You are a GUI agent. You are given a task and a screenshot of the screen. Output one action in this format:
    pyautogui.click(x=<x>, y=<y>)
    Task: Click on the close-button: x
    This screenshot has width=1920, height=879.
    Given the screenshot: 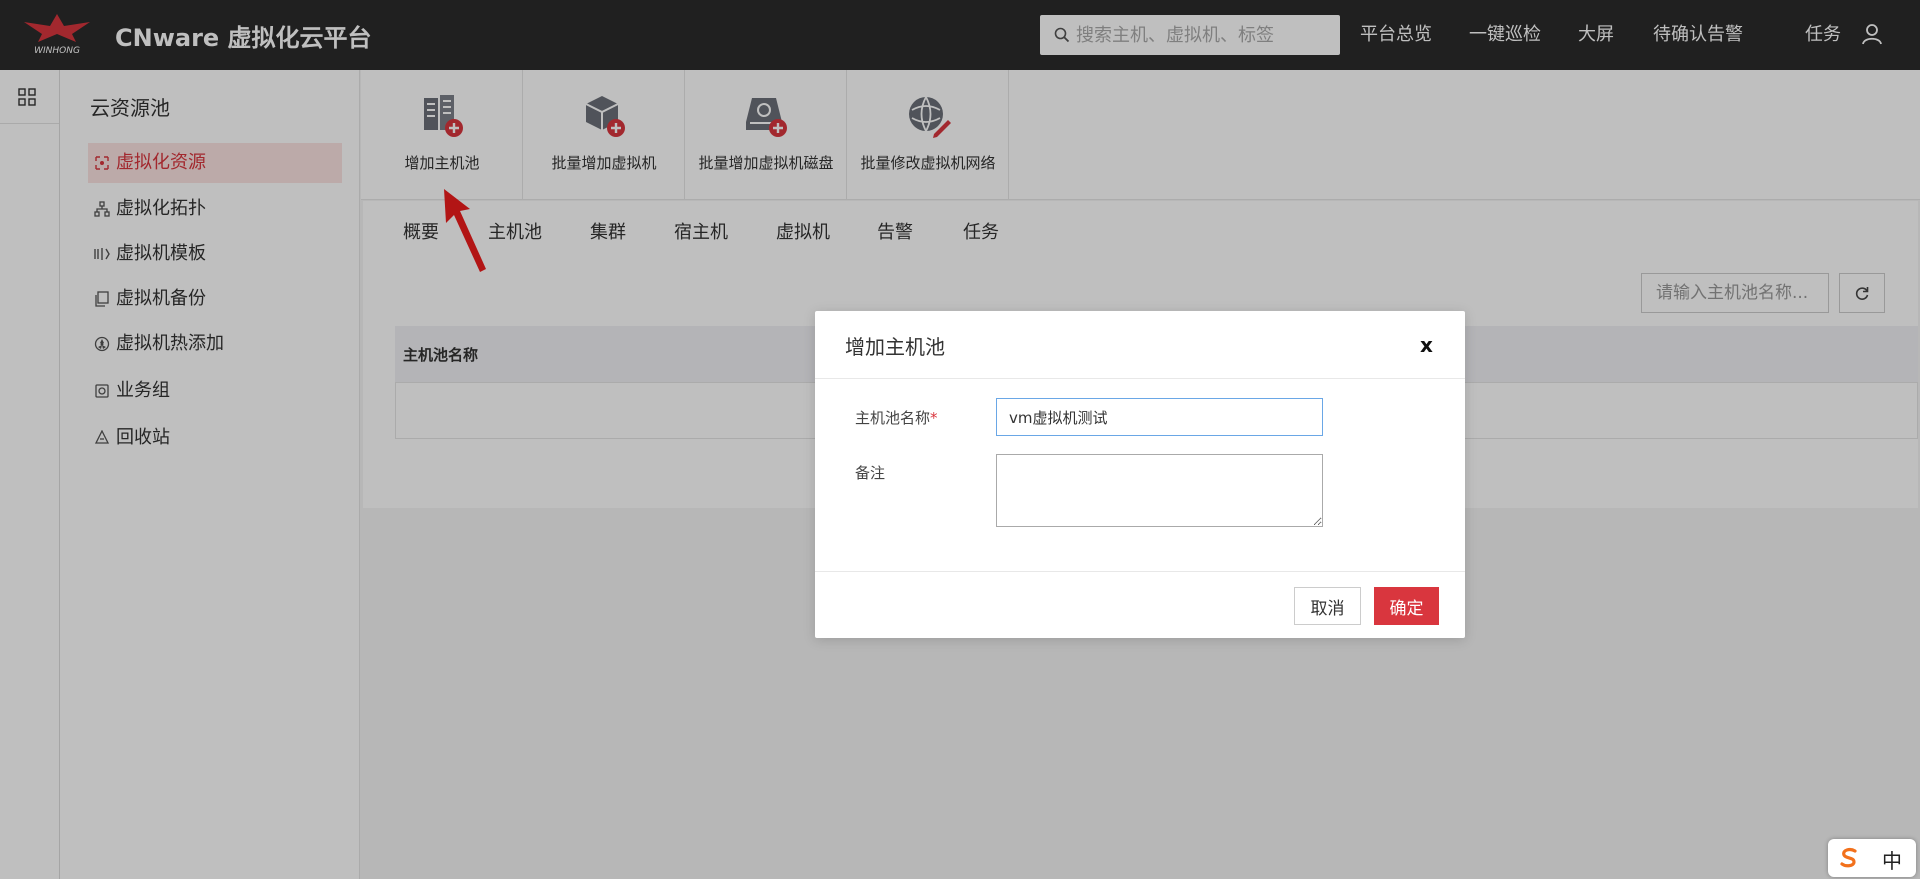 What is the action you would take?
    pyautogui.click(x=1426, y=345)
    